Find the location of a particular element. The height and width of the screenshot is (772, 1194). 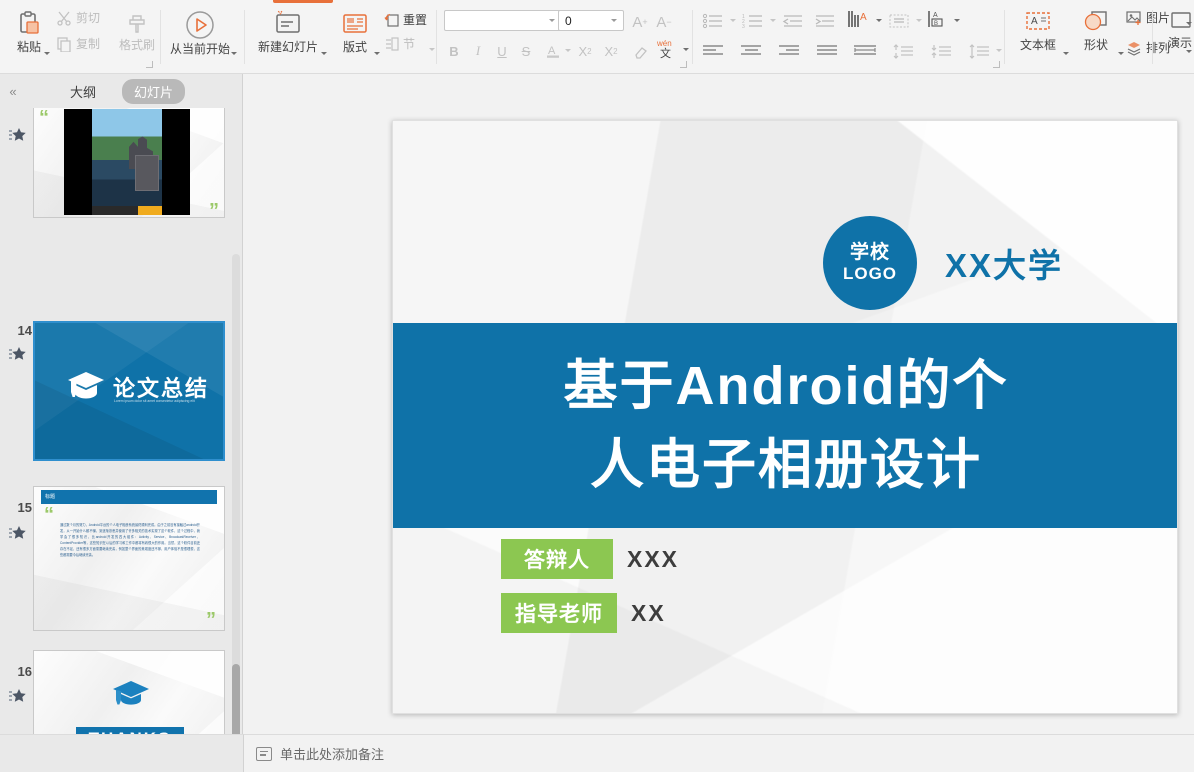

slide-thumbnail-16: THANKS 谢谢观看 is located at coordinates (129, 694).